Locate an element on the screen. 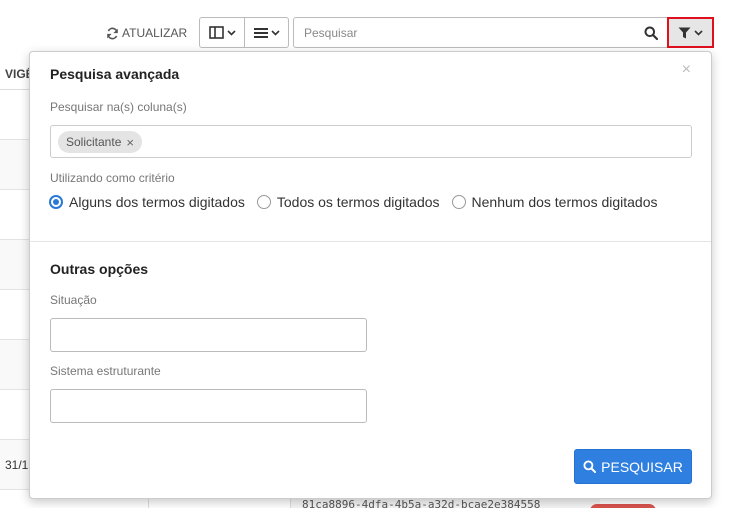 The width and height of the screenshot is (732, 508). columns-toggle-button is located at coordinates (222, 32).